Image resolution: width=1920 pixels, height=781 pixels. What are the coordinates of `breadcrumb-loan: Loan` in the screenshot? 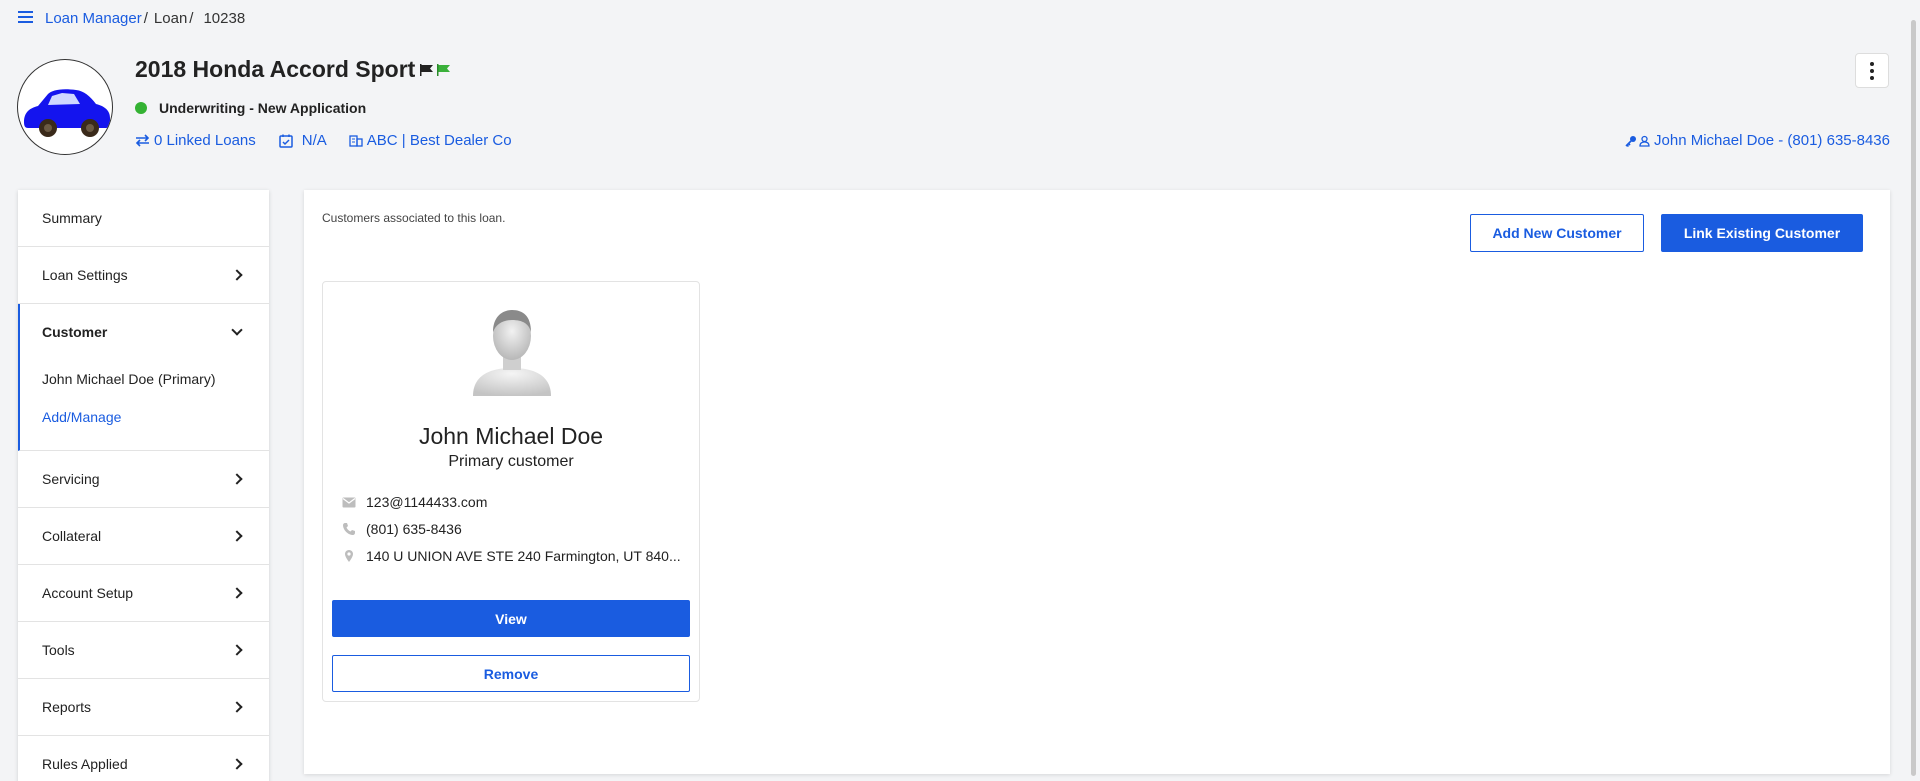 It's located at (170, 18).